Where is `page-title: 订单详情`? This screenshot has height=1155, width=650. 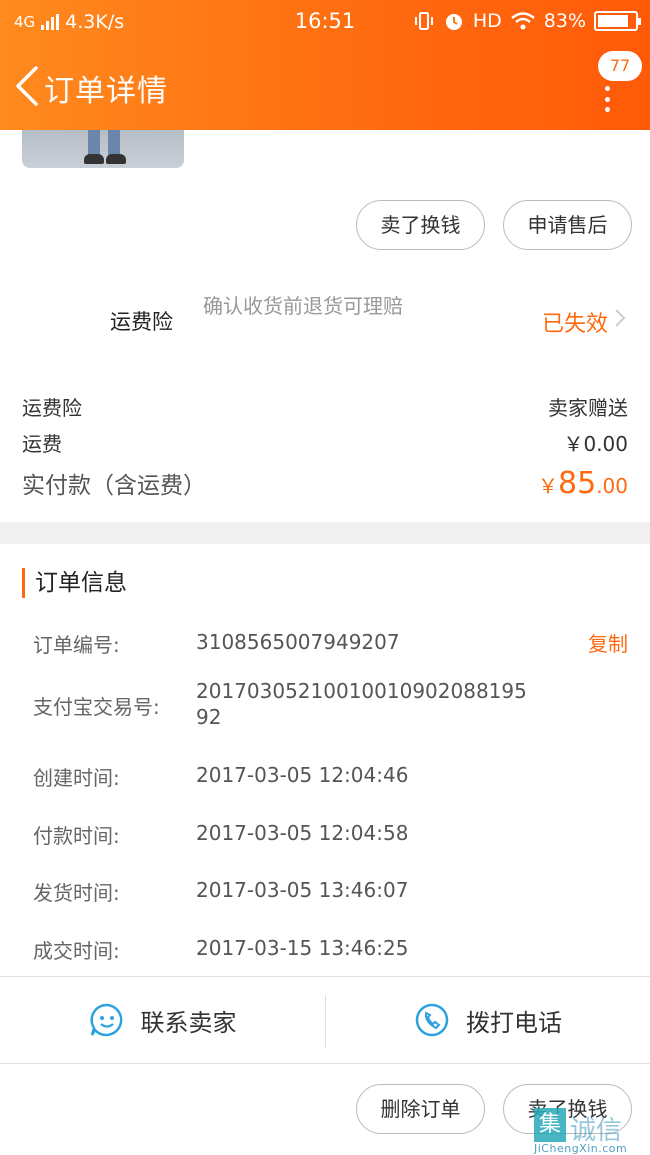
page-title: 订单详情 is located at coordinates (106, 91).